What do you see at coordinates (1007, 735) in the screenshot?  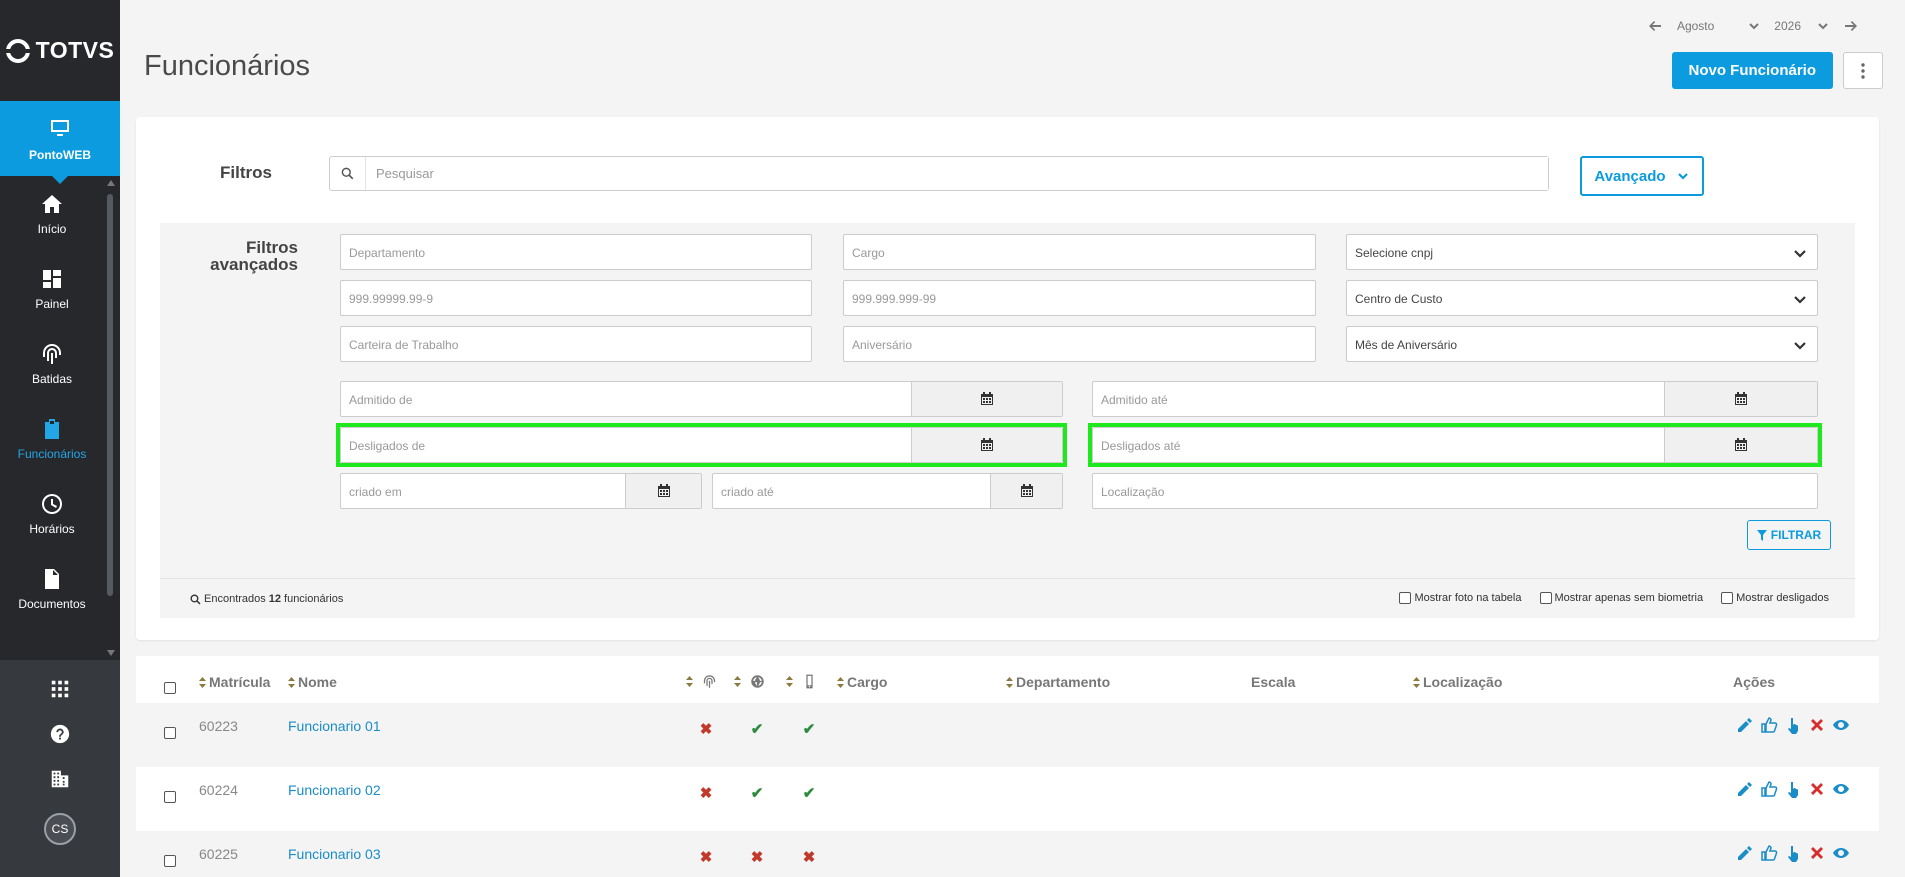 I see `table-row: 60223 Funcionario 01 ✖ ✔ ✔` at bounding box center [1007, 735].